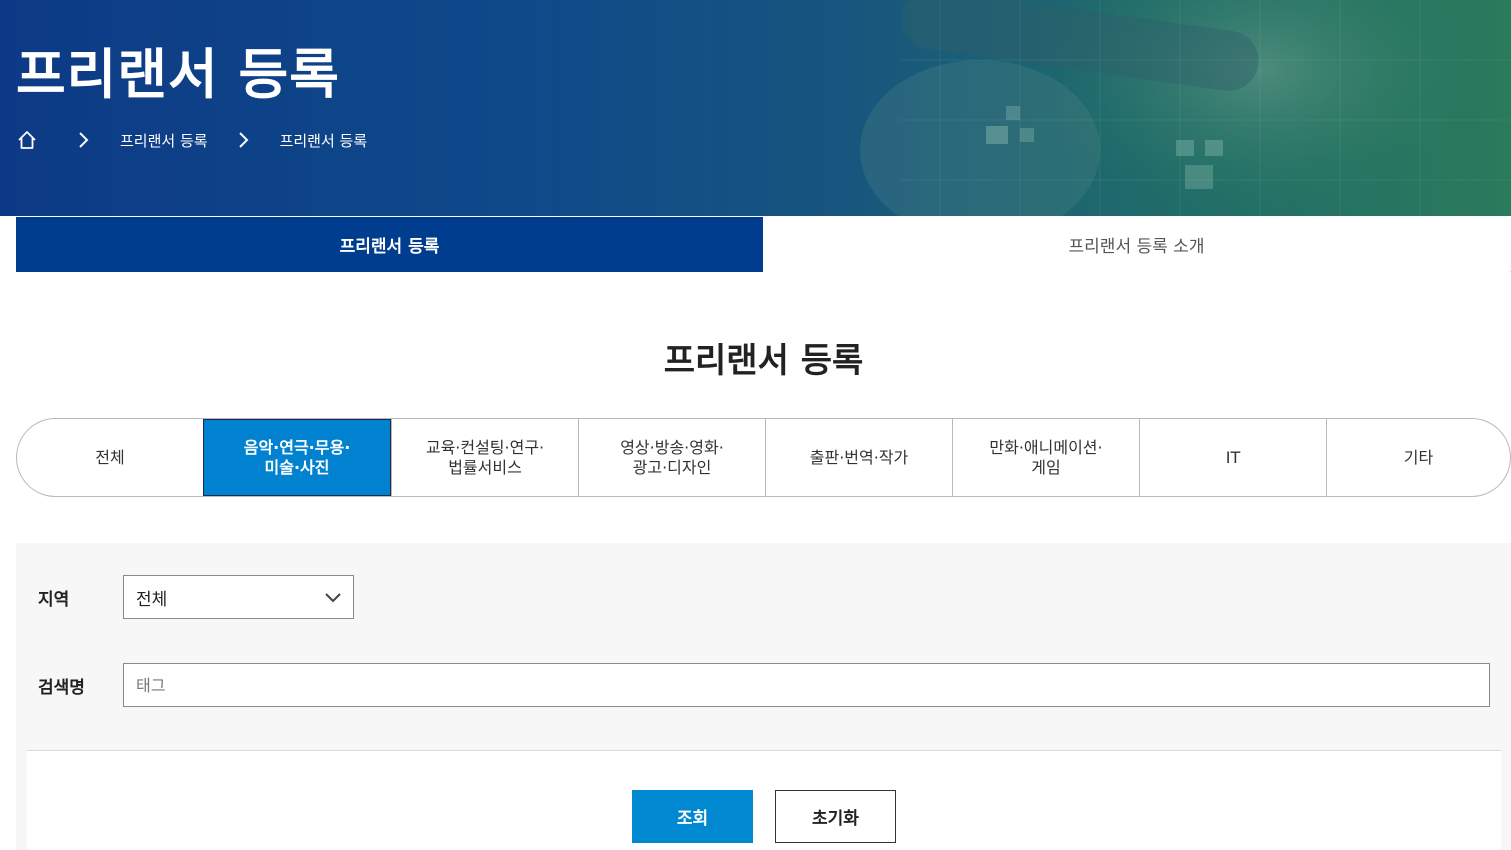  I want to click on category-education-consulting: 교육·컨설팅·연구· 법률서비스, so click(484, 457).